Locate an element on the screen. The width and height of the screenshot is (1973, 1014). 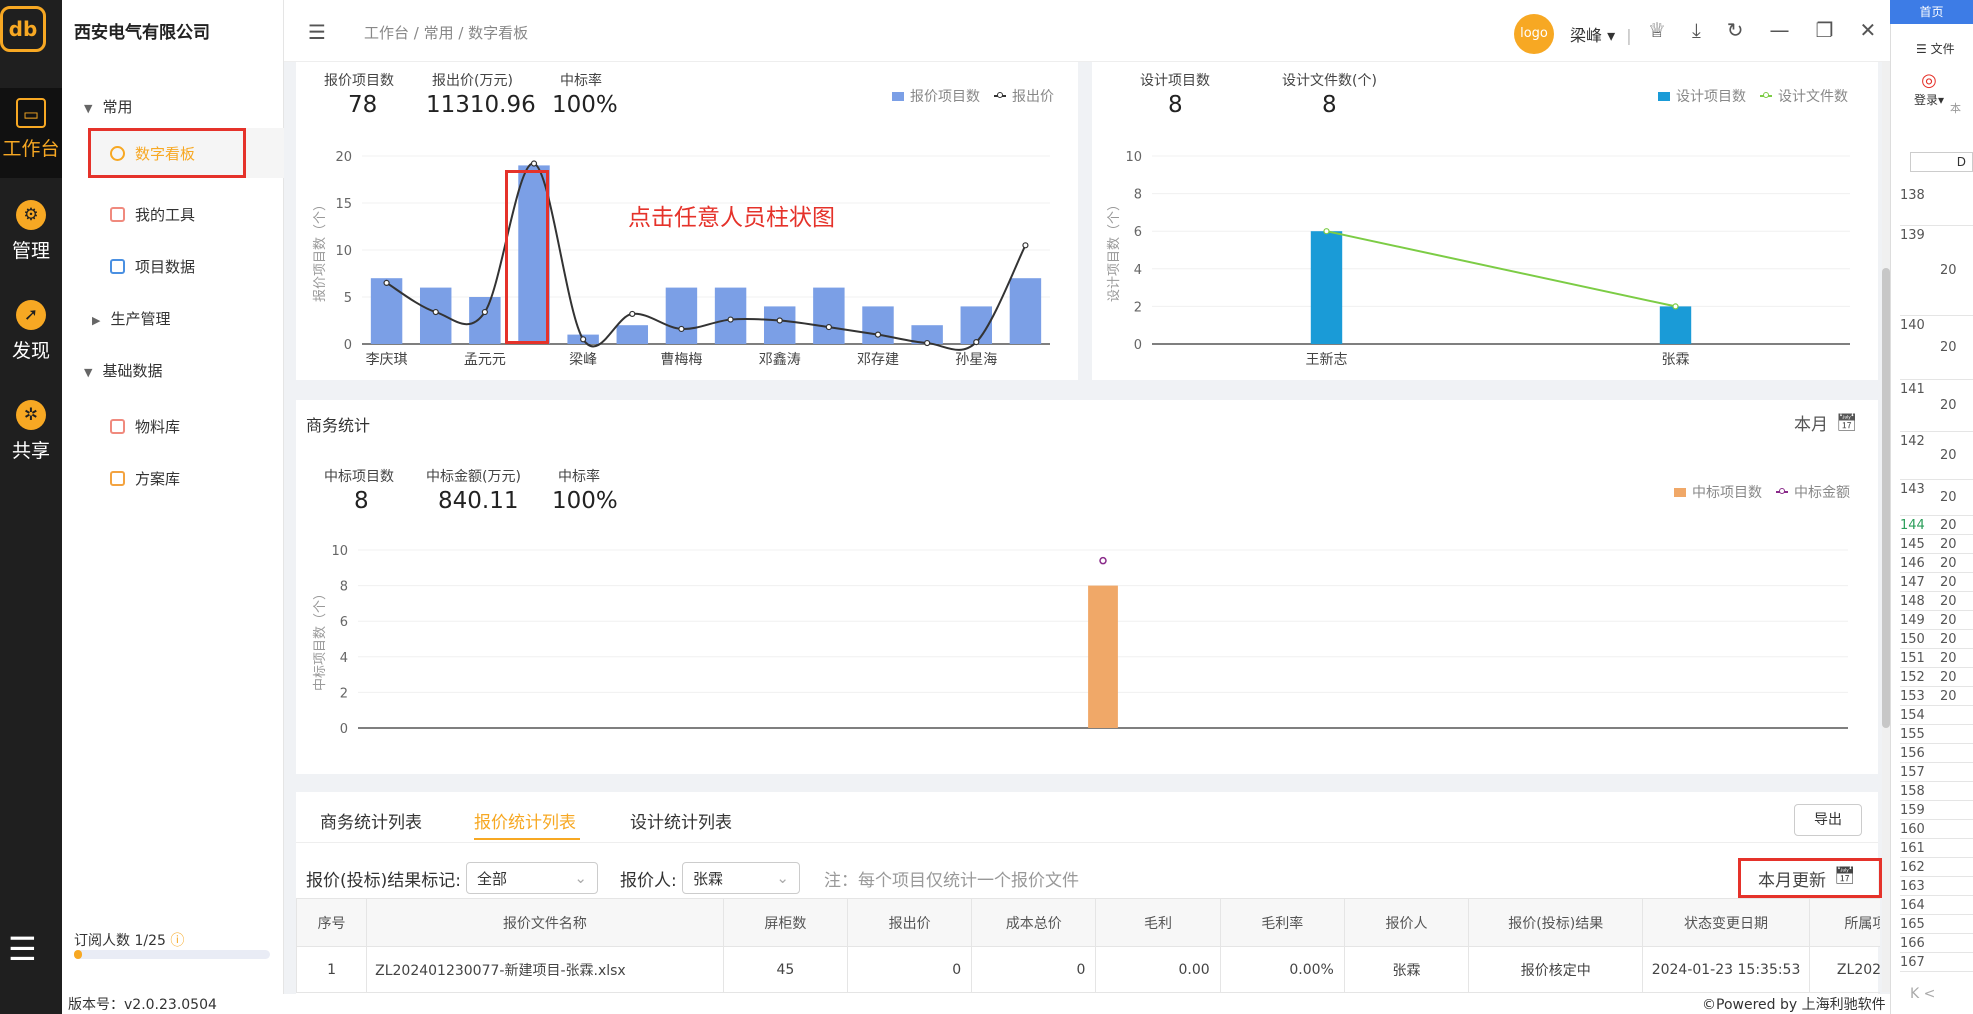
spreadsheet-row: 163 is located at coordinates (1936, 886).